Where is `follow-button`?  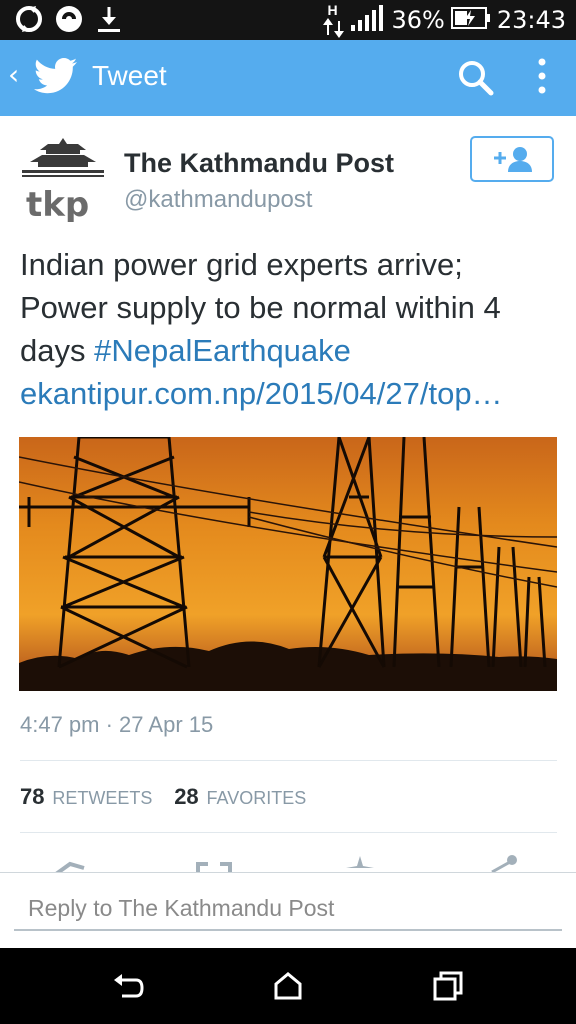
follow-button is located at coordinates (512, 159).